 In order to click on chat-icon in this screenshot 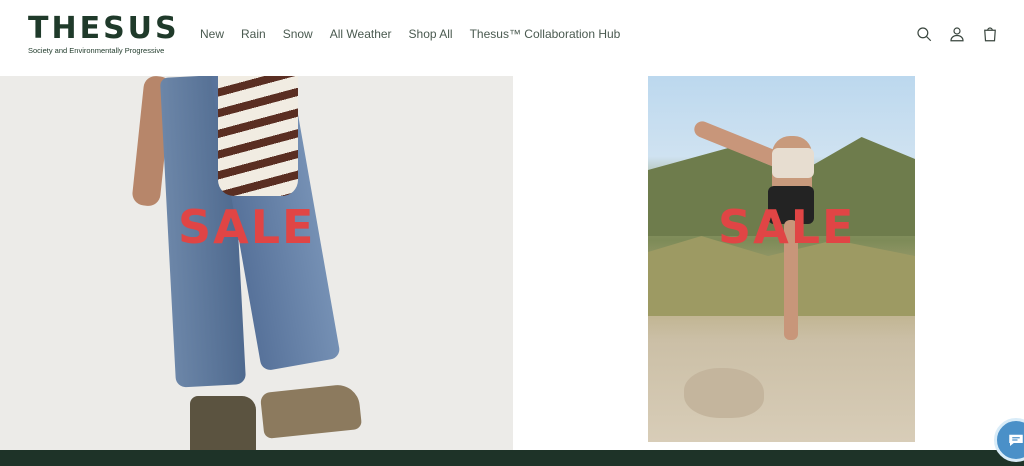, I will do `click(1016, 440)`.